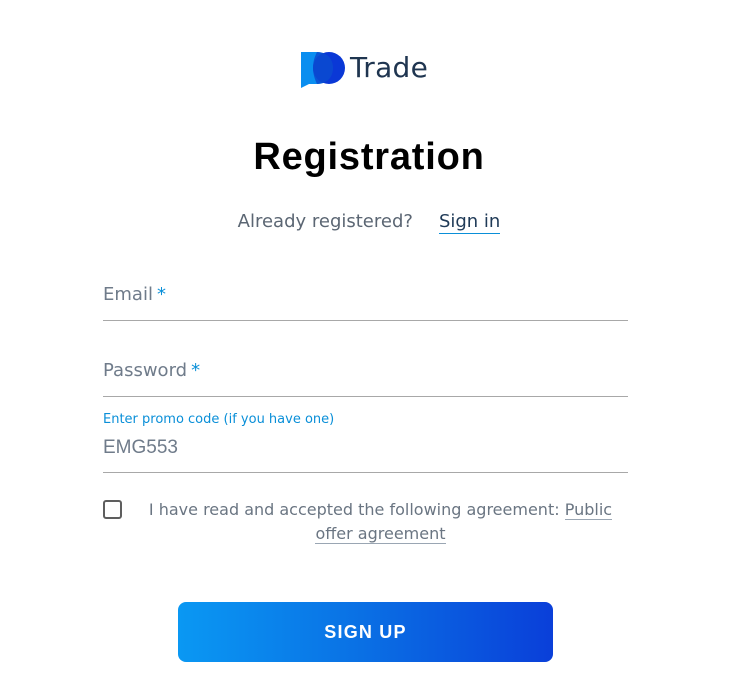  I want to click on page-title: Registration, so click(369, 157).